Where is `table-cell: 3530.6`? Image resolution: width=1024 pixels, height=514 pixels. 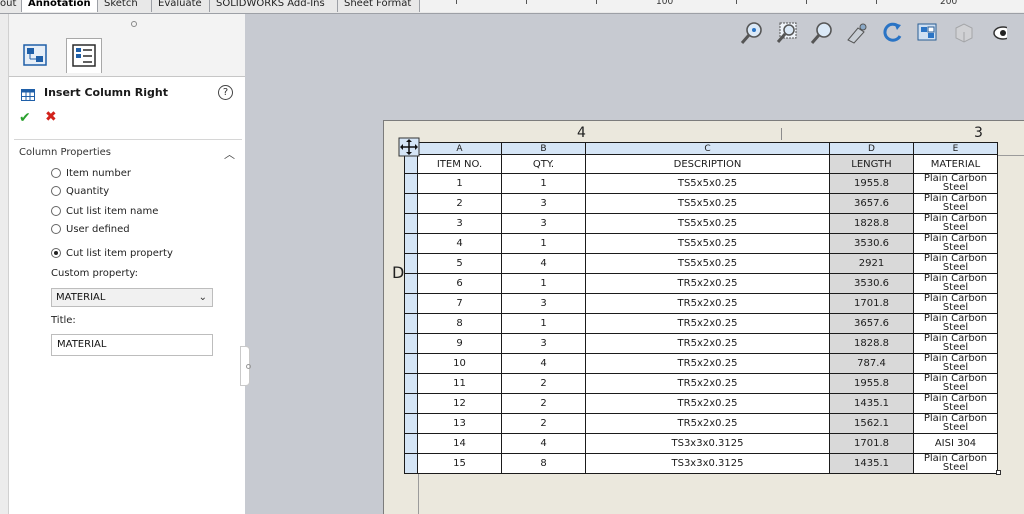 table-cell: 3530.6 is located at coordinates (871, 283).